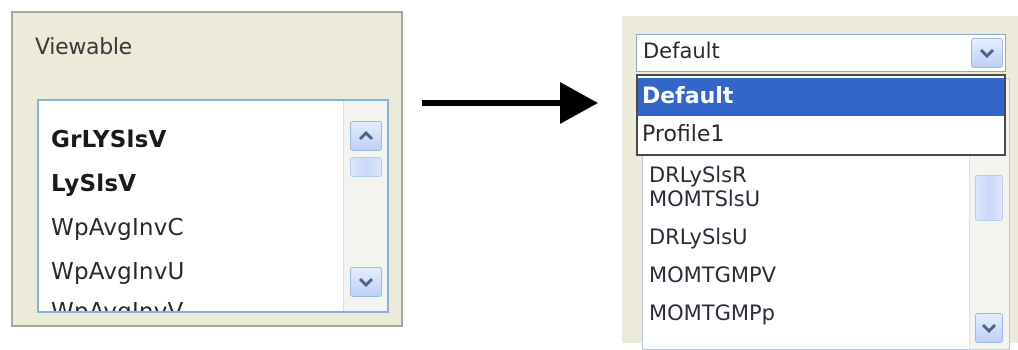 This screenshot has width=1018, height=350. What do you see at coordinates (117, 305) in the screenshot?
I see `list-item: WpAvgInvV` at bounding box center [117, 305].